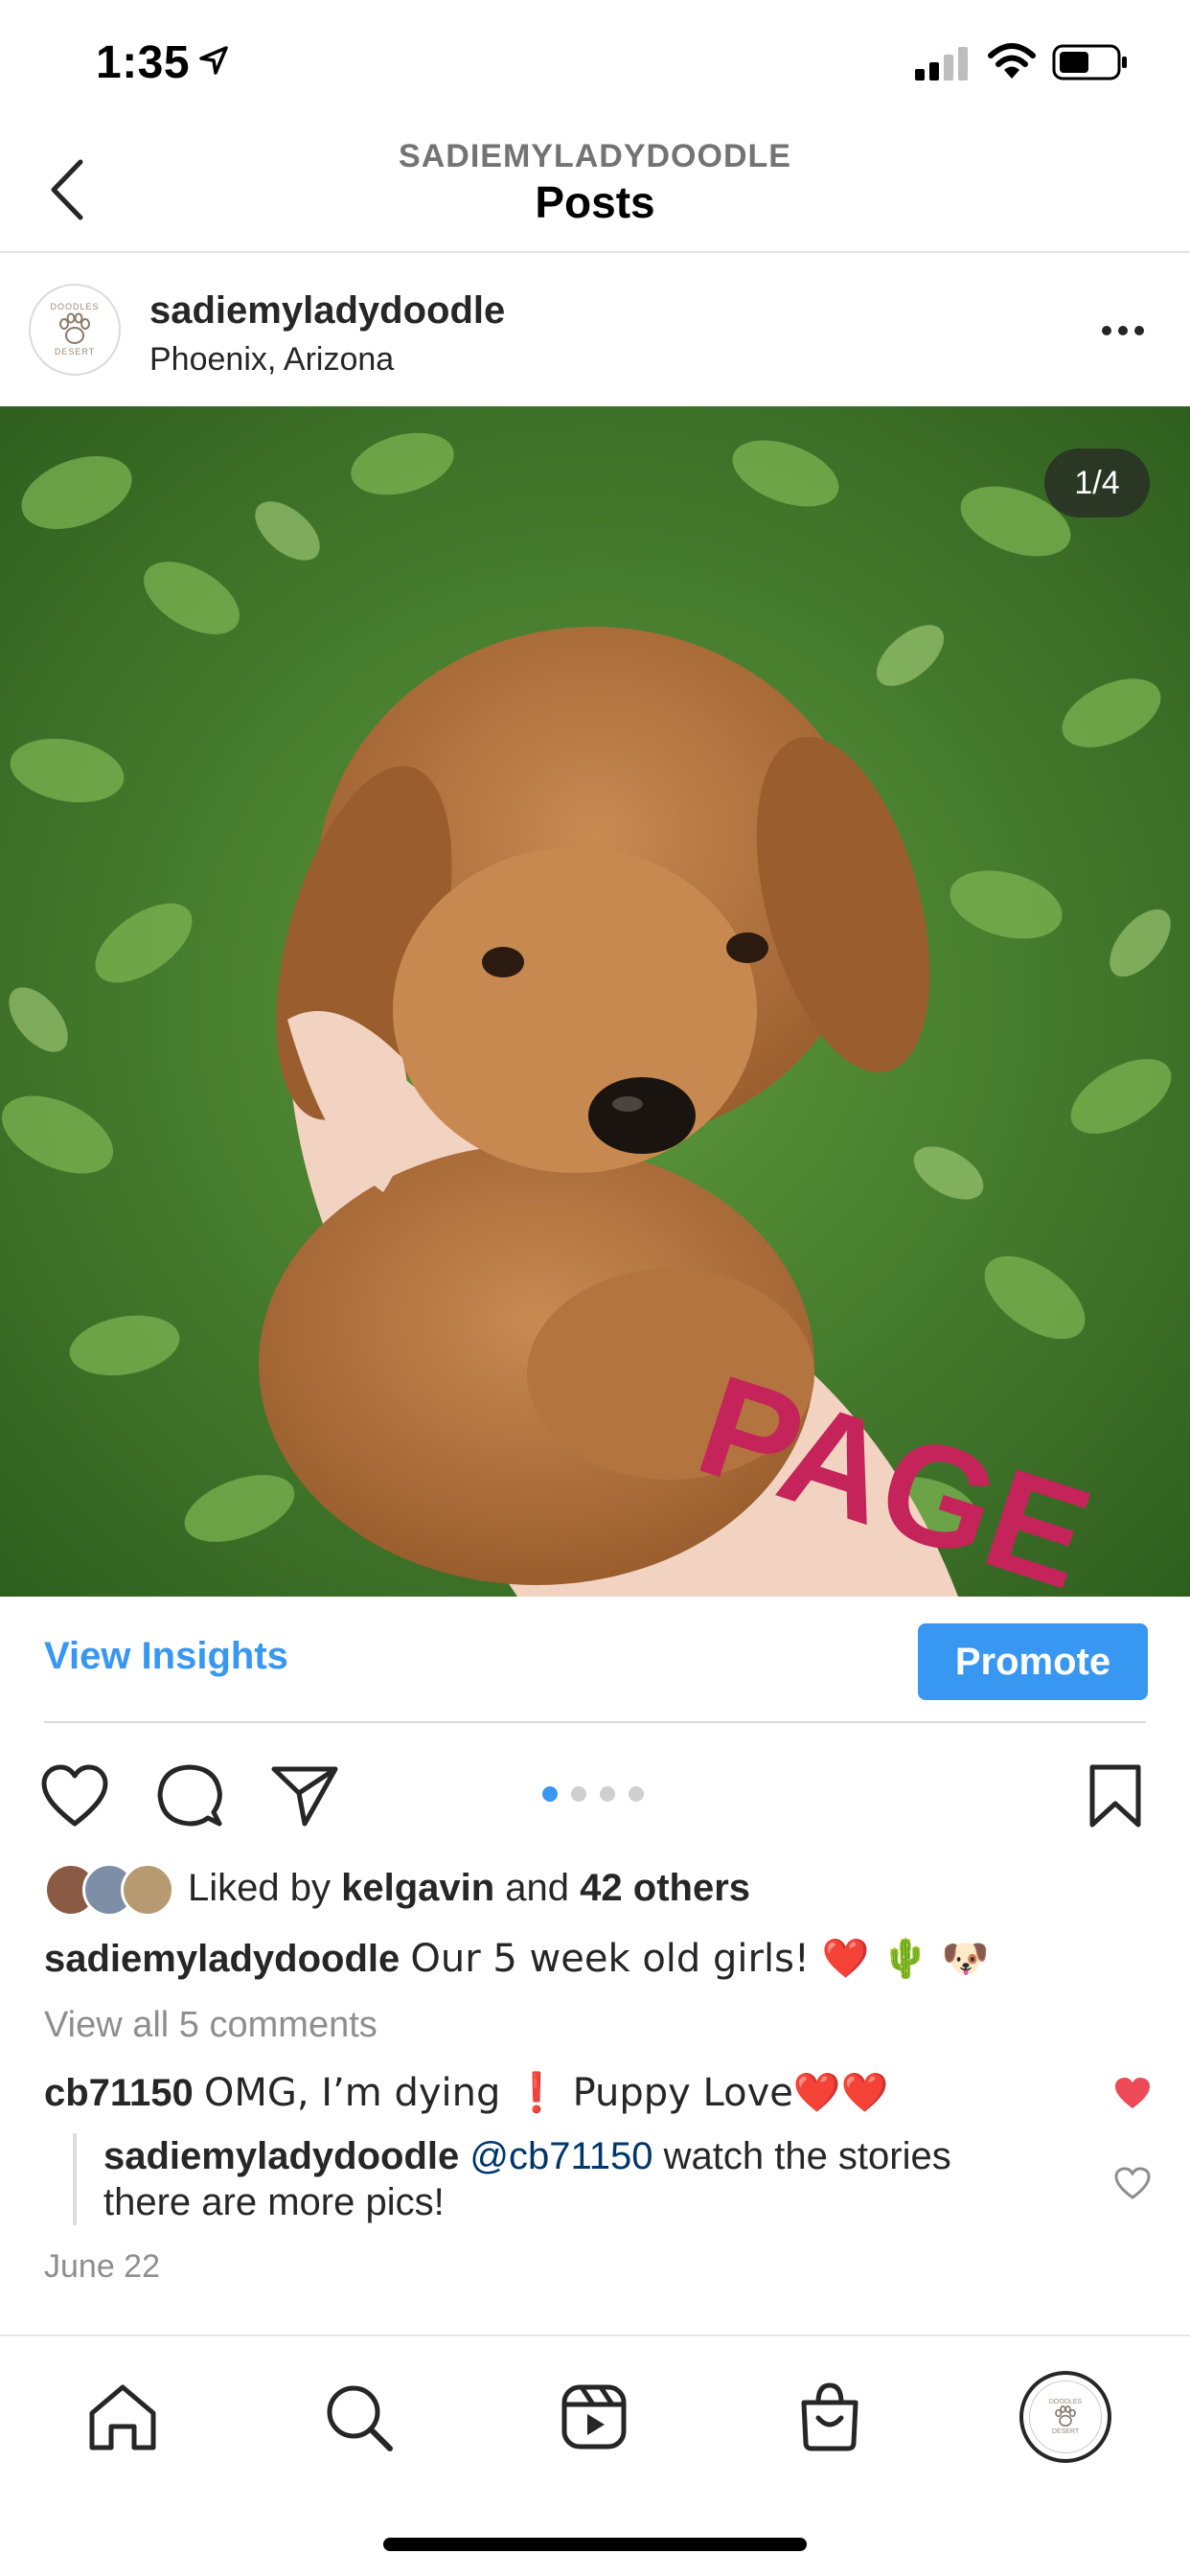 This screenshot has width=1190, height=2576. I want to click on save-button, so click(1115, 1796).